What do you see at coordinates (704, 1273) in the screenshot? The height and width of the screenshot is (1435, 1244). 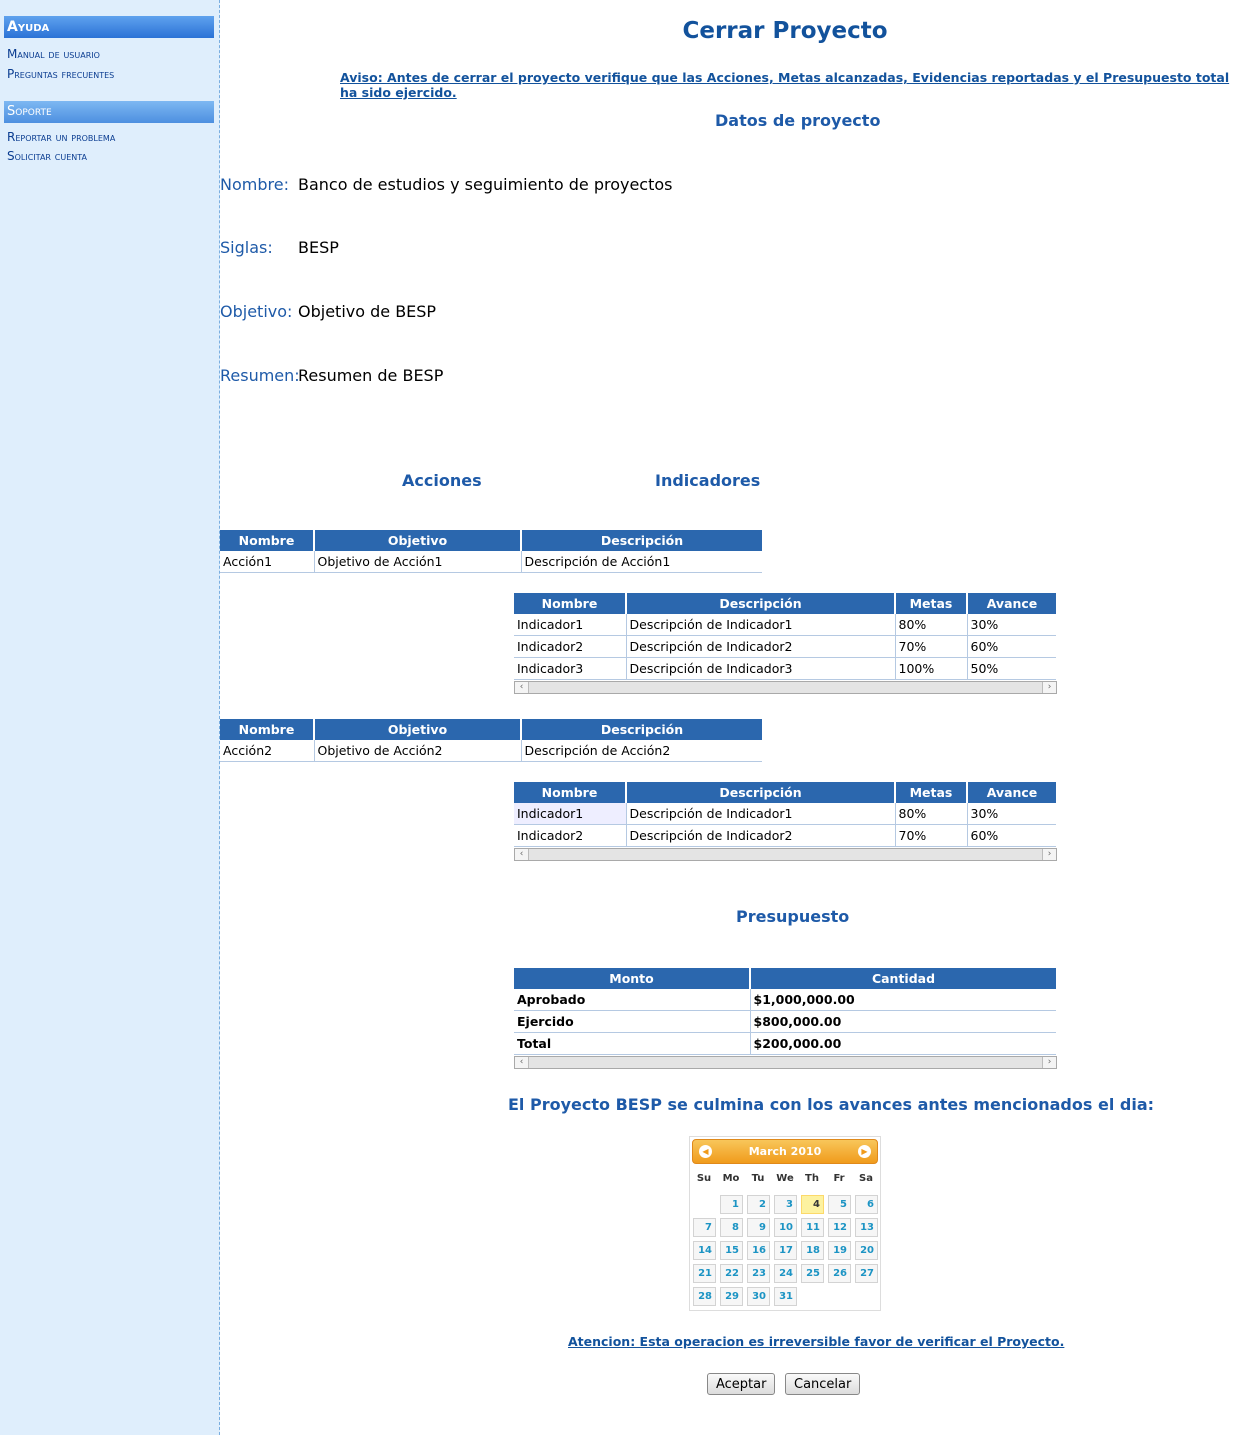 I see `calendar-day: 21` at bounding box center [704, 1273].